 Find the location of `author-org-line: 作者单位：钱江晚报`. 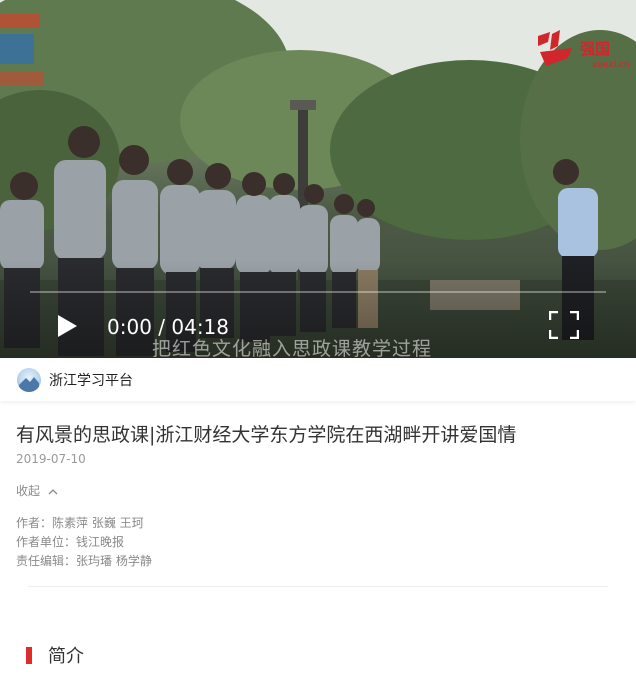

author-org-line: 作者单位：钱江晚报 is located at coordinates (70, 542).